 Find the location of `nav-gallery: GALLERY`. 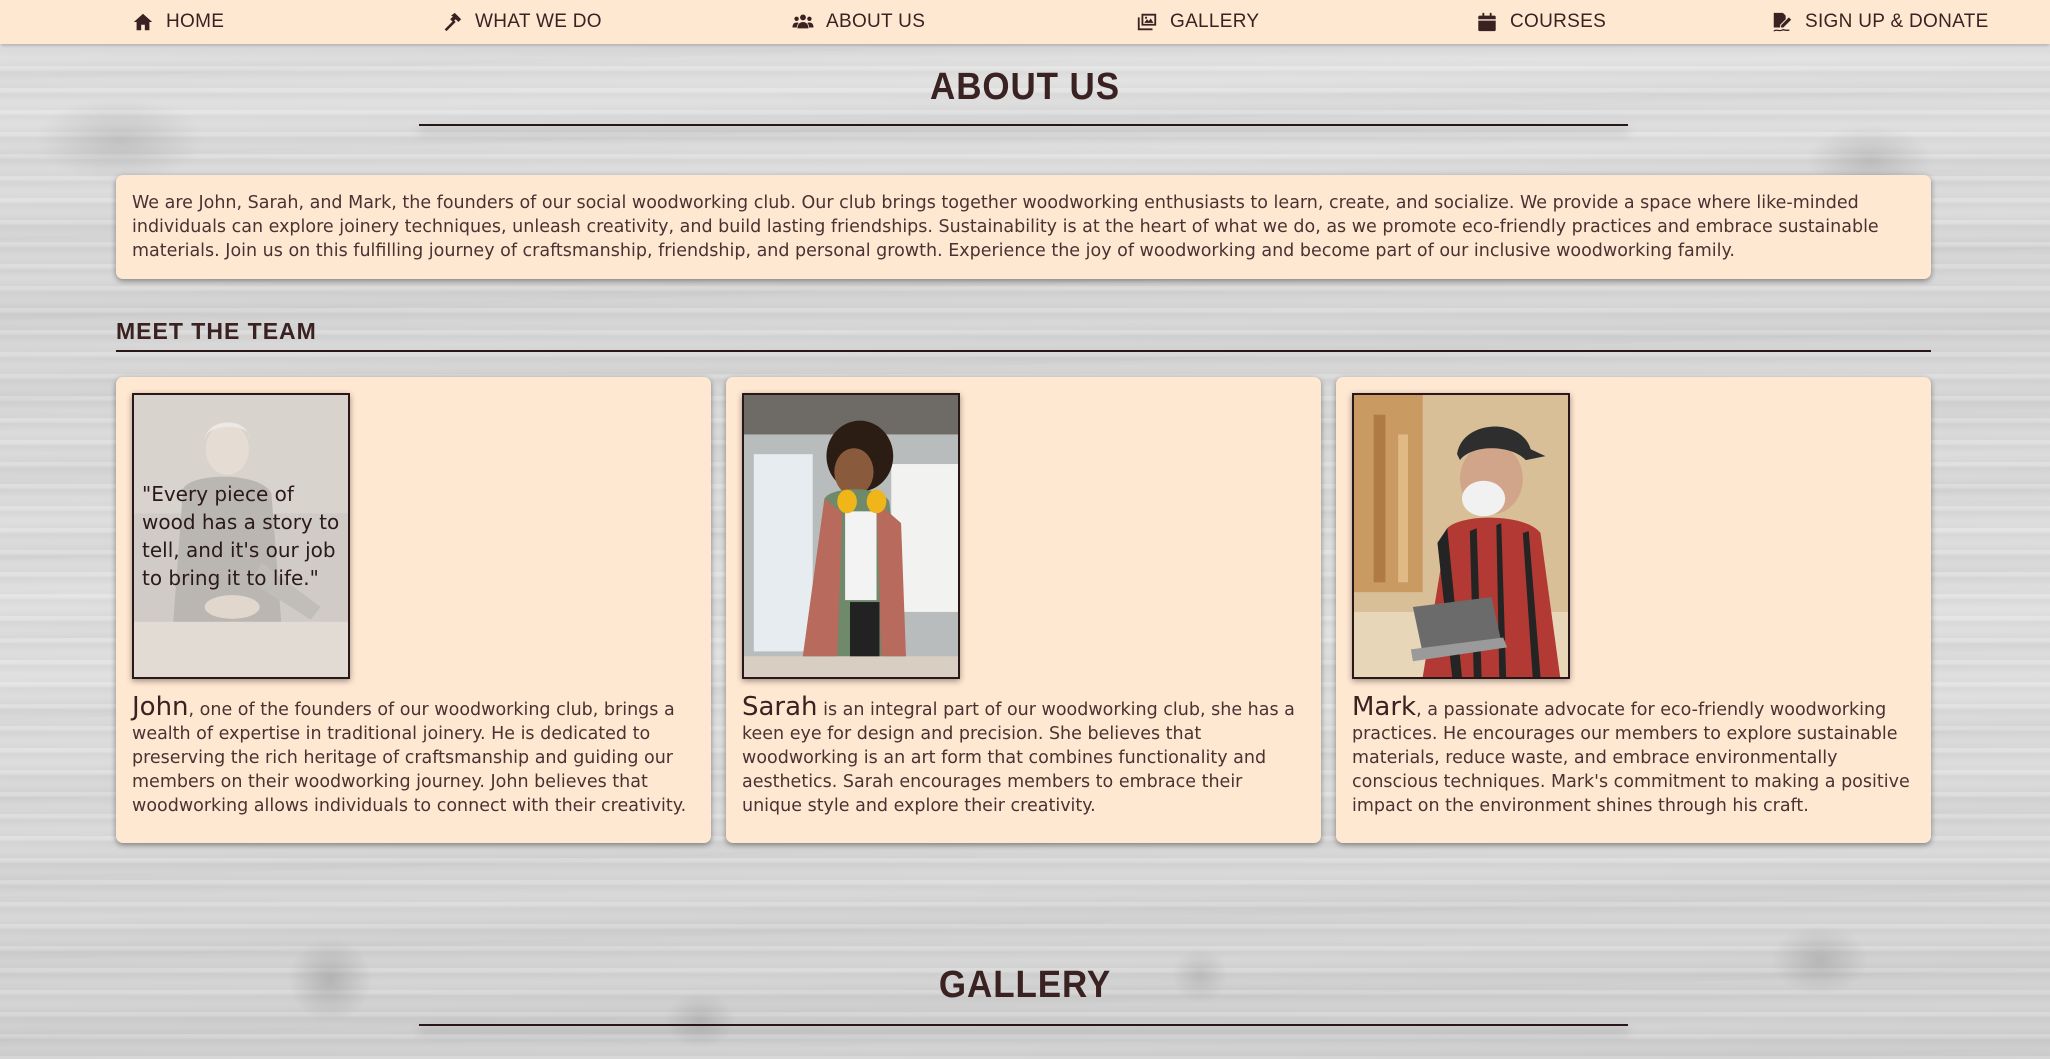

nav-gallery: GALLERY is located at coordinates (1197, 22).